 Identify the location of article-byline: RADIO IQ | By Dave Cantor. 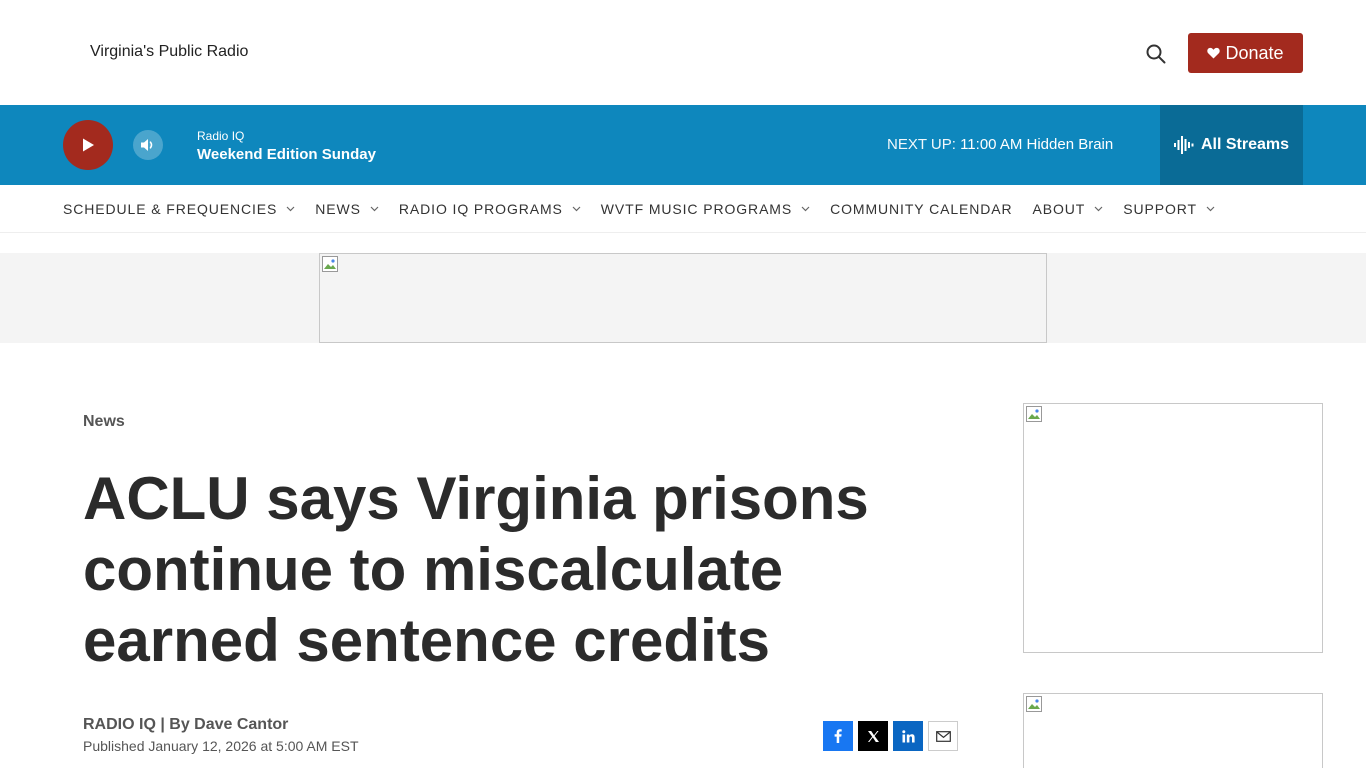
(185, 725).